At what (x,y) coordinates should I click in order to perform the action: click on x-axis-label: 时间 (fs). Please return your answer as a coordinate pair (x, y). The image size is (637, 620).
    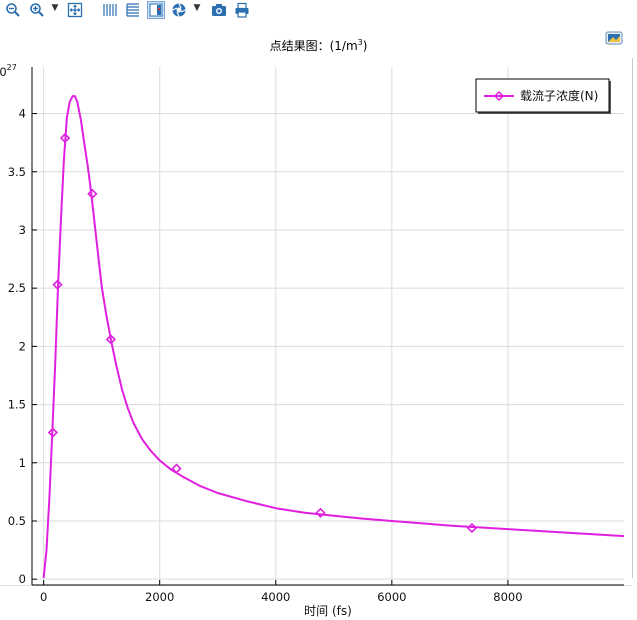
    Looking at the image, I should click on (328, 611).